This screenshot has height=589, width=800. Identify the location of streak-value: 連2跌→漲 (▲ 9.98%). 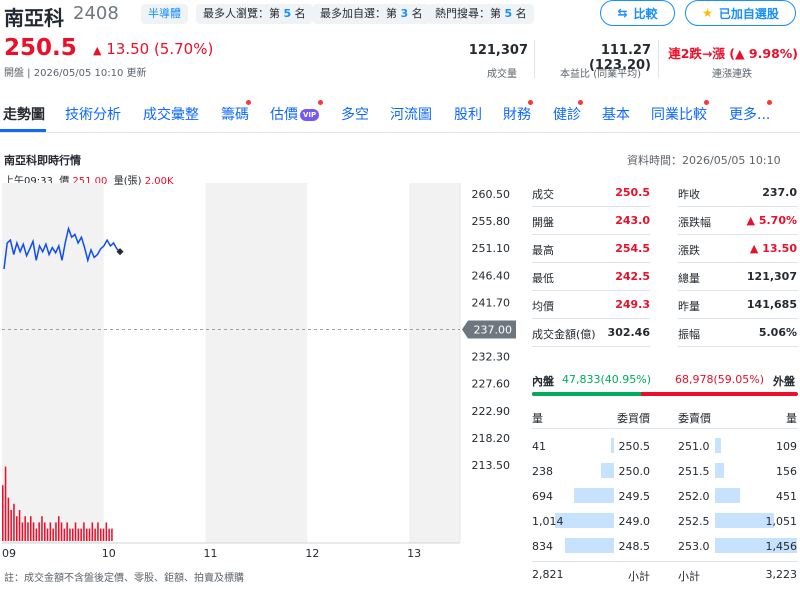
(733, 53).